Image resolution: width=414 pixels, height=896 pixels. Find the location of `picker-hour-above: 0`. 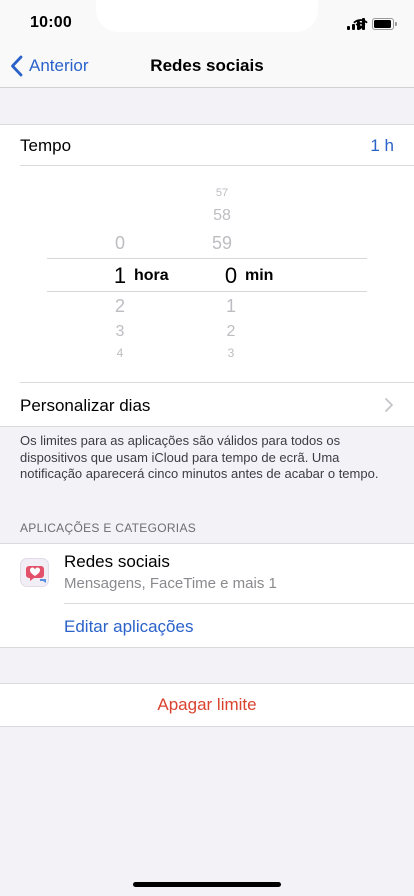

picker-hour-above: 0 is located at coordinates (120, 243).